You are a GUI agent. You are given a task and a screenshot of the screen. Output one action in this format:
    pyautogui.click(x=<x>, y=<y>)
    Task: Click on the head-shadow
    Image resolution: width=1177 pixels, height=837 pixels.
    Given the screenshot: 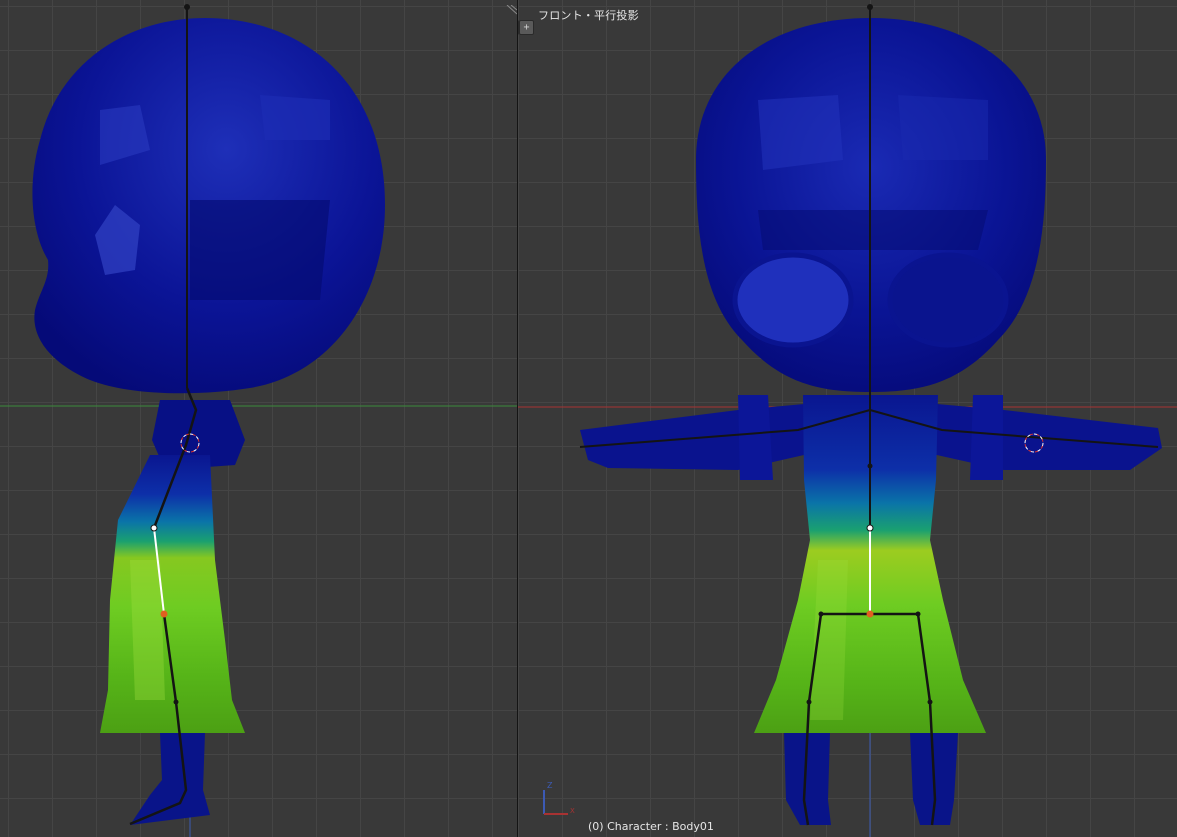 What is the action you would take?
    pyautogui.click(x=260, y=250)
    